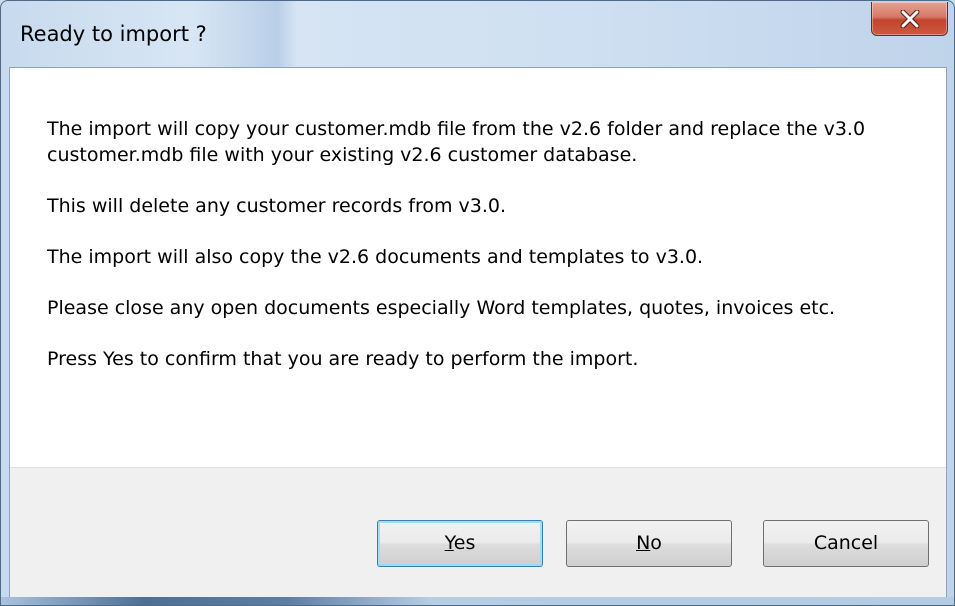 Image resolution: width=955 pixels, height=606 pixels. I want to click on no-mnemonic: N, so click(643, 543).